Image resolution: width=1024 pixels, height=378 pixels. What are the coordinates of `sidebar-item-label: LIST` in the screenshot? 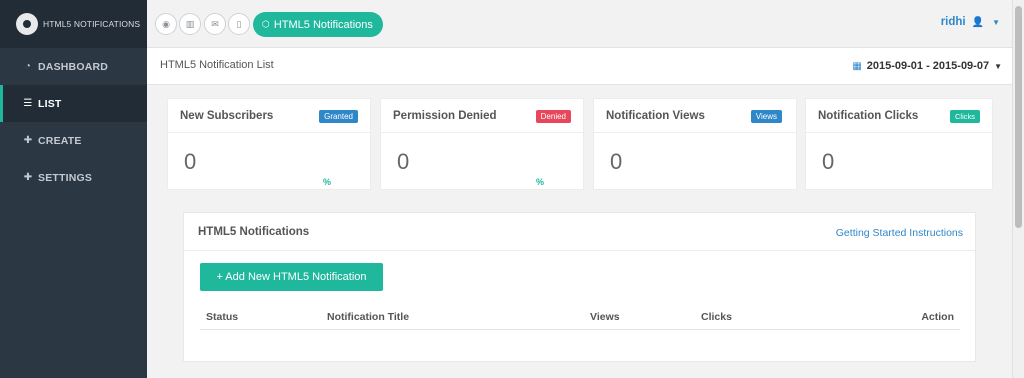 It's located at (50, 103).